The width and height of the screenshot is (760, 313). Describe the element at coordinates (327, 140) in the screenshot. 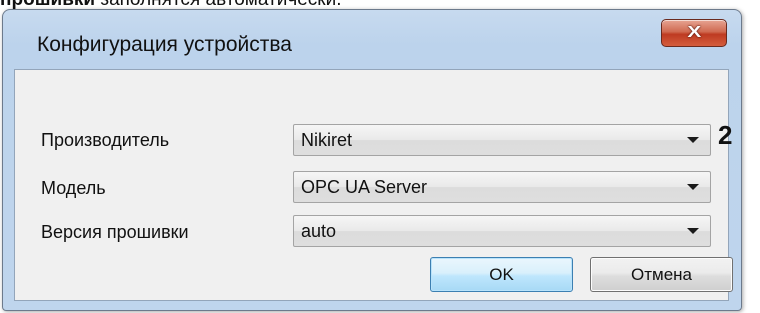

I see `manufacturer-value: Nikiret` at that location.